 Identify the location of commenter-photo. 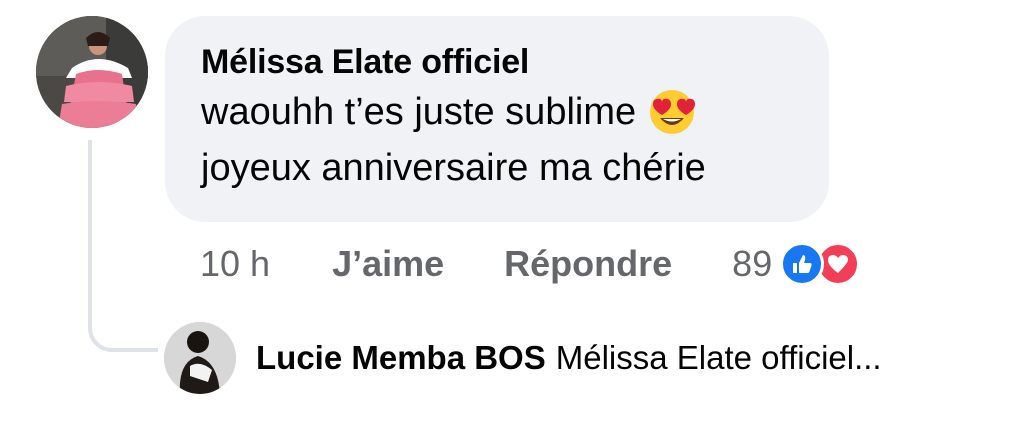
(92, 72).